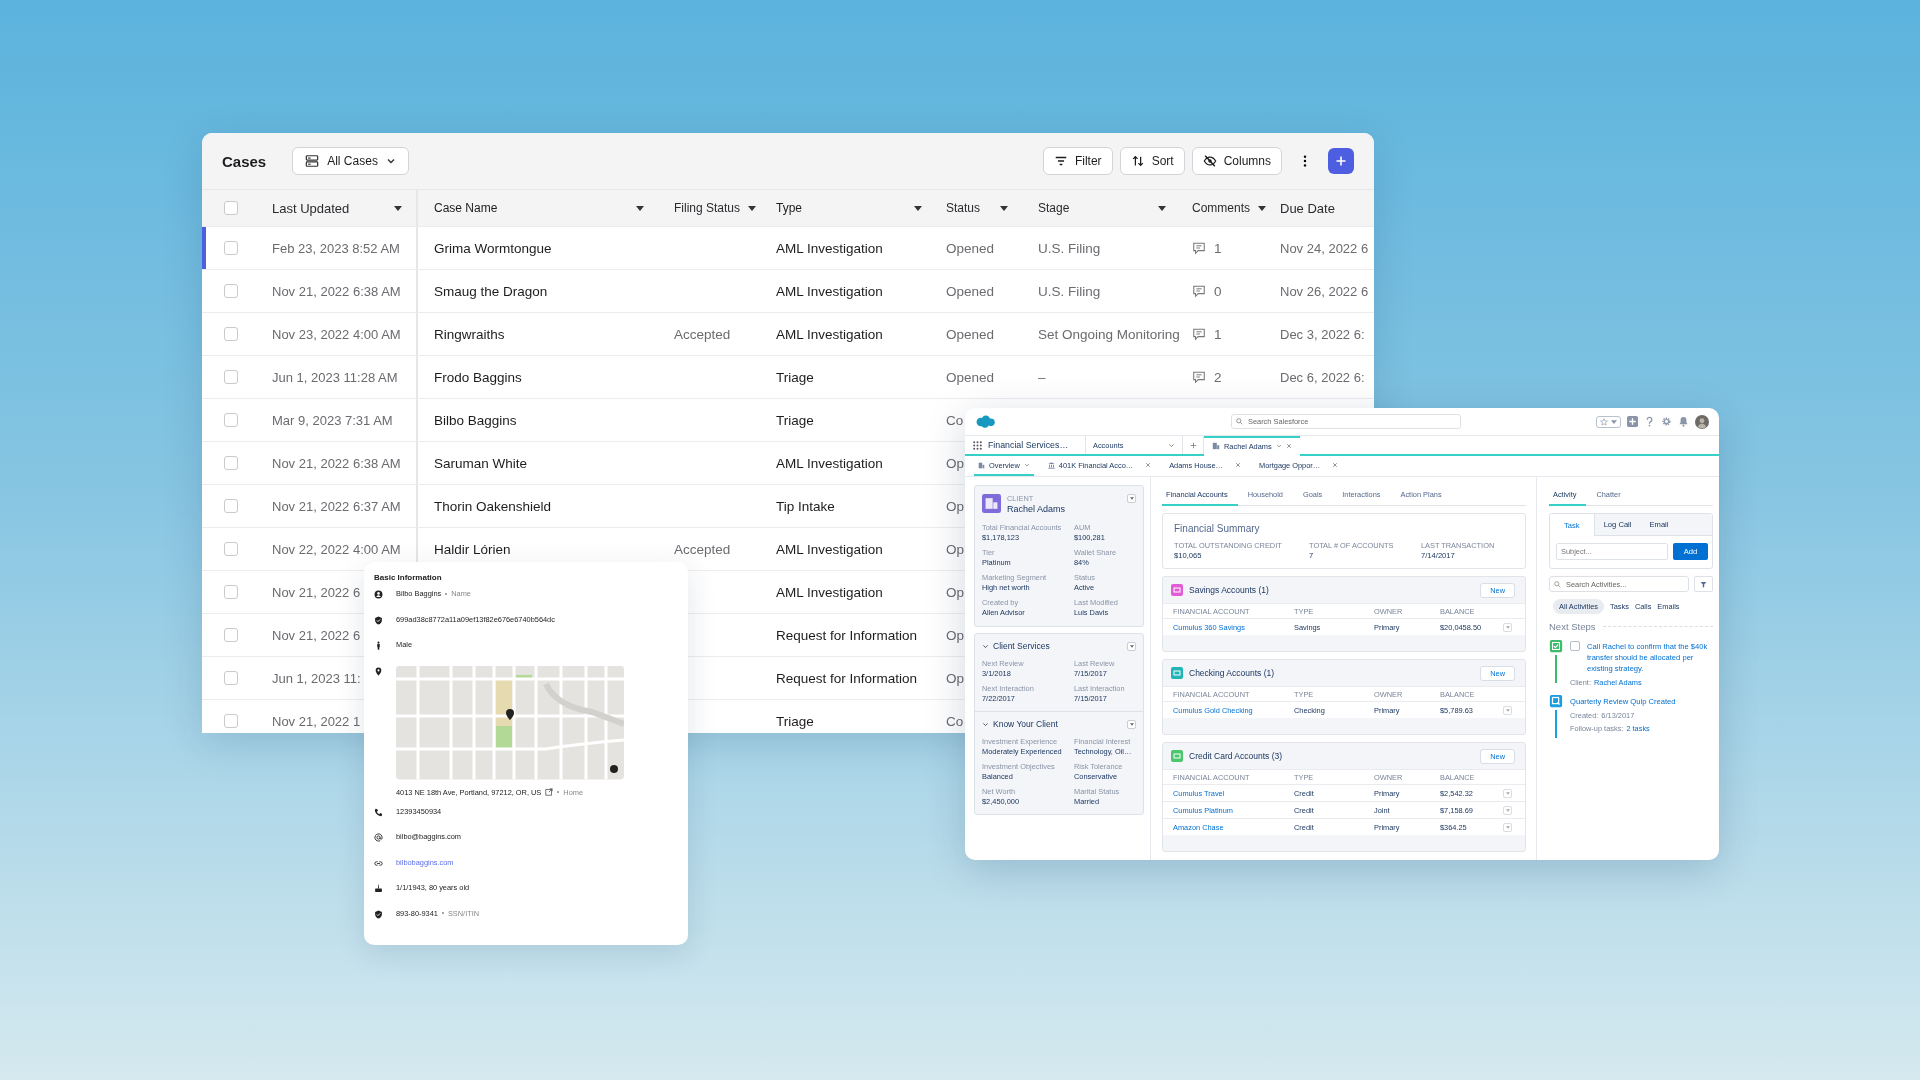  What do you see at coordinates (378, 837) in the screenshot?
I see `at-sign-icon` at bounding box center [378, 837].